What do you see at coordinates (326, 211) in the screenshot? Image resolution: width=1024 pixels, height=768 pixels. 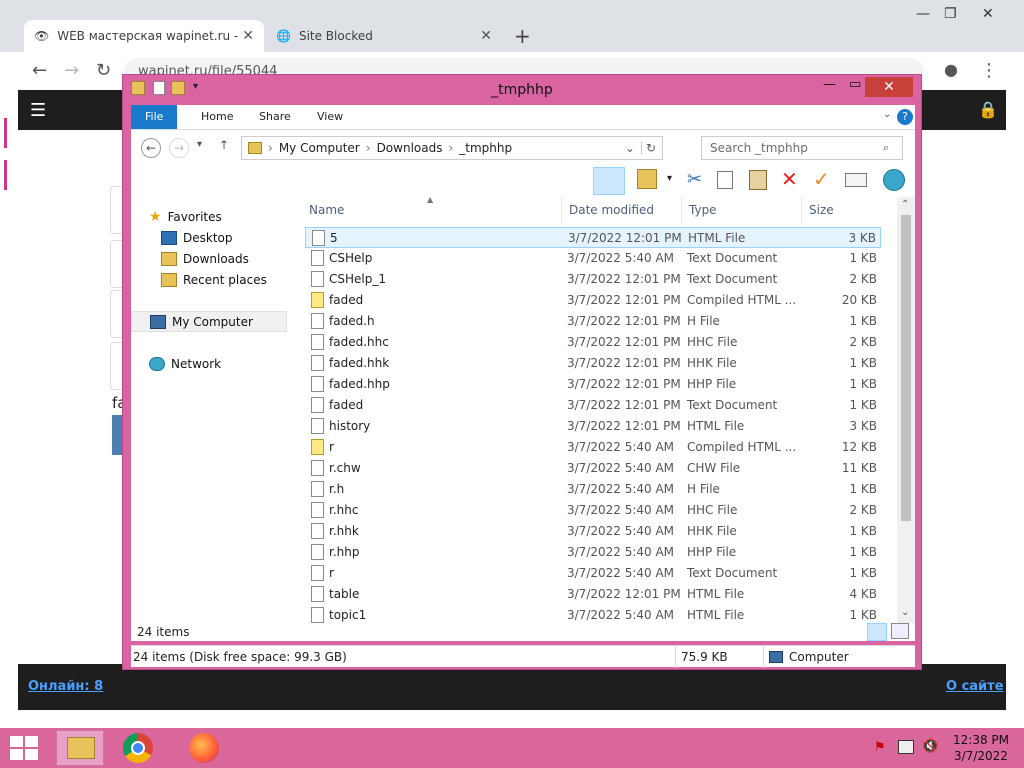 I see `column-header-name: Name` at bounding box center [326, 211].